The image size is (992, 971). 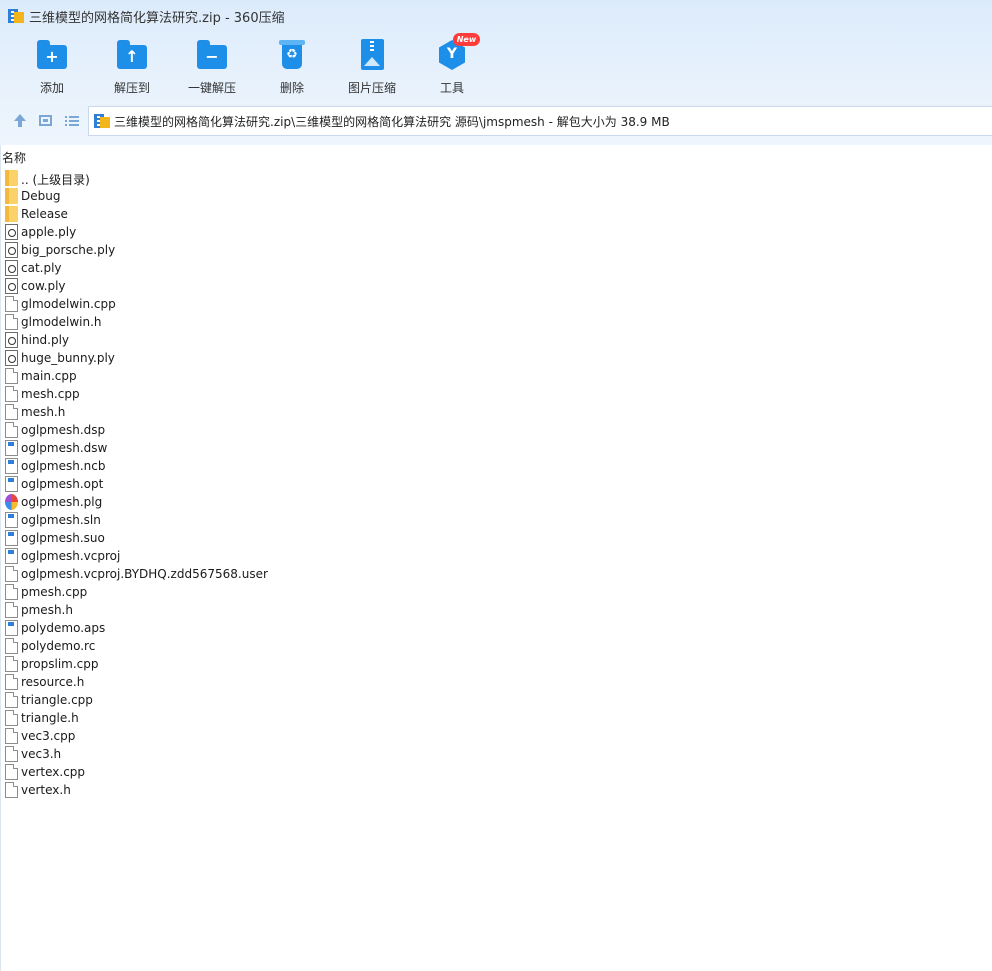 What do you see at coordinates (496, 196) in the screenshot?
I see `file-row: Debug` at bounding box center [496, 196].